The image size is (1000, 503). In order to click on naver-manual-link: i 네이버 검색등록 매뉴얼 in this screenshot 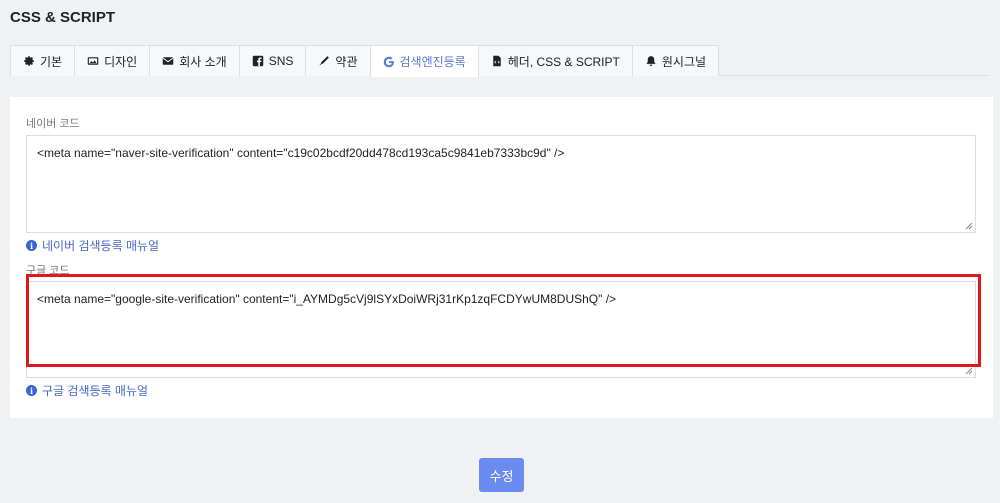, I will do `click(92, 245)`.